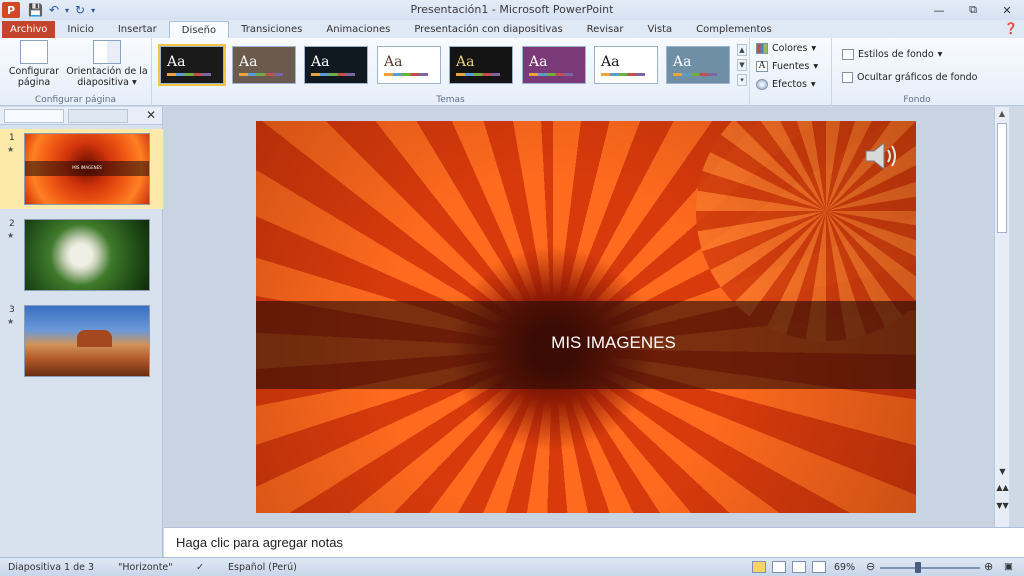  What do you see at coordinates (51, 567) in the screenshot?
I see `slide-count: Diapositiva 1 de 3` at bounding box center [51, 567].